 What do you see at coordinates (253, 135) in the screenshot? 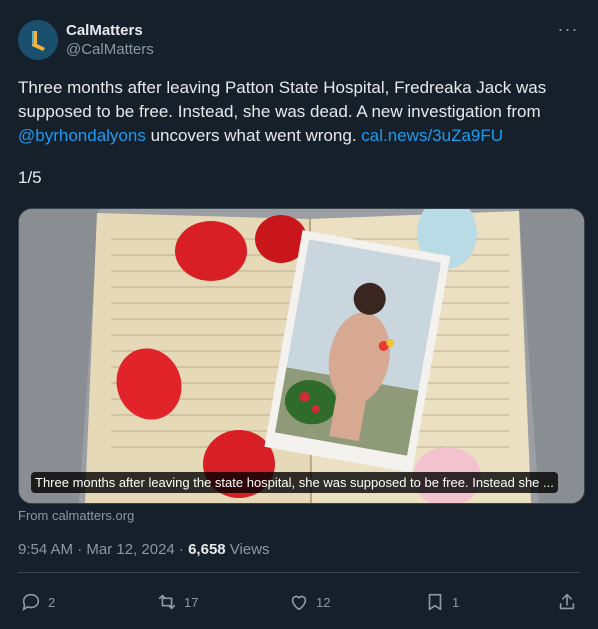
I see `tweet-text-part: uncovers what went wrong.` at bounding box center [253, 135].